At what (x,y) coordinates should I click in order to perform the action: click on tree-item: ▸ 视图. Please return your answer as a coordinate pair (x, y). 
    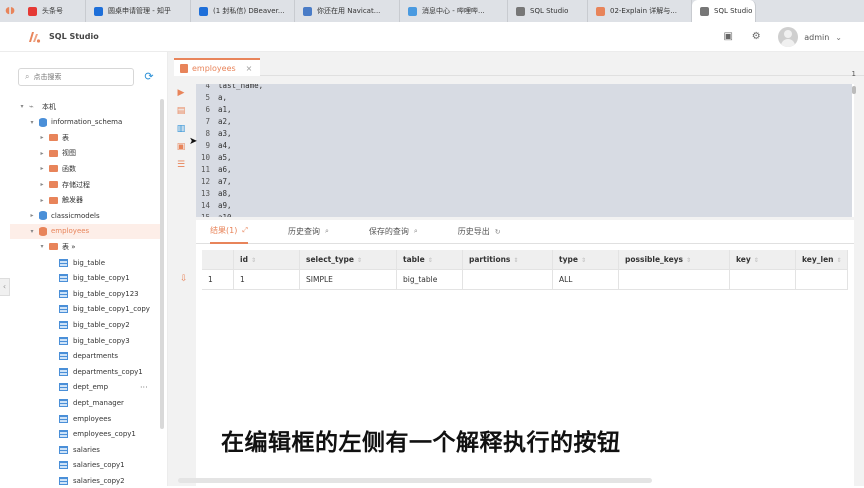
    Looking at the image, I should click on (85, 153).